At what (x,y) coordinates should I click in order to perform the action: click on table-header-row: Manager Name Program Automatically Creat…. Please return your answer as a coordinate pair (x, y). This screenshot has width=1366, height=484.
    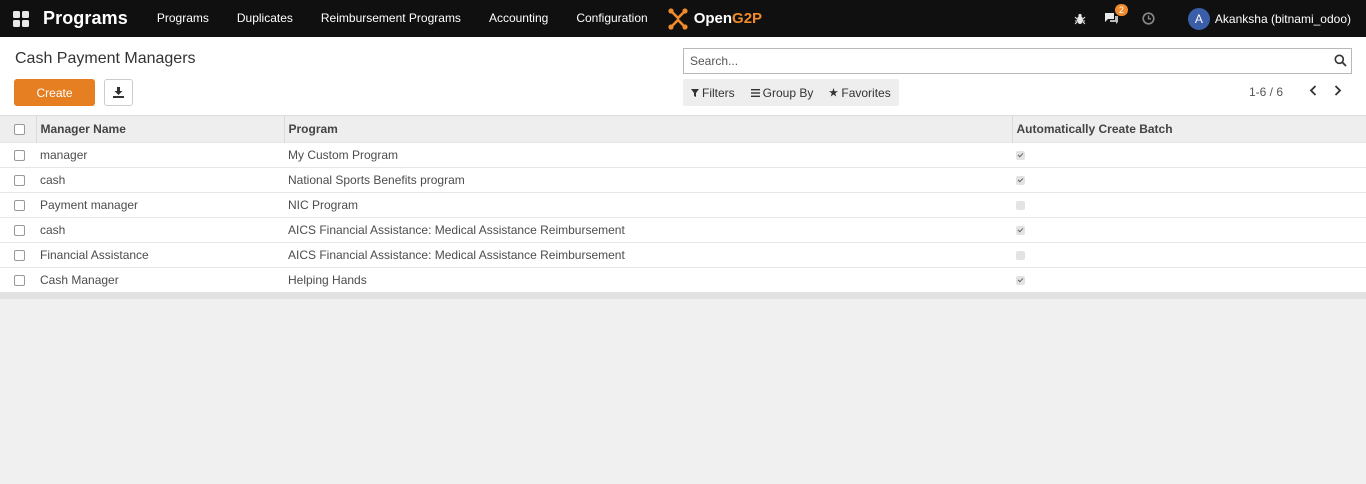
    Looking at the image, I should click on (683, 129).